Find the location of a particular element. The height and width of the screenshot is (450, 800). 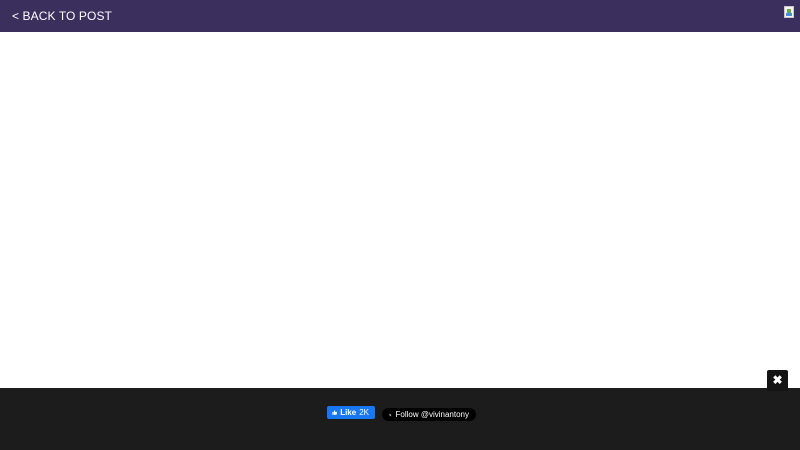

x-logo-icon is located at coordinates (390, 414).